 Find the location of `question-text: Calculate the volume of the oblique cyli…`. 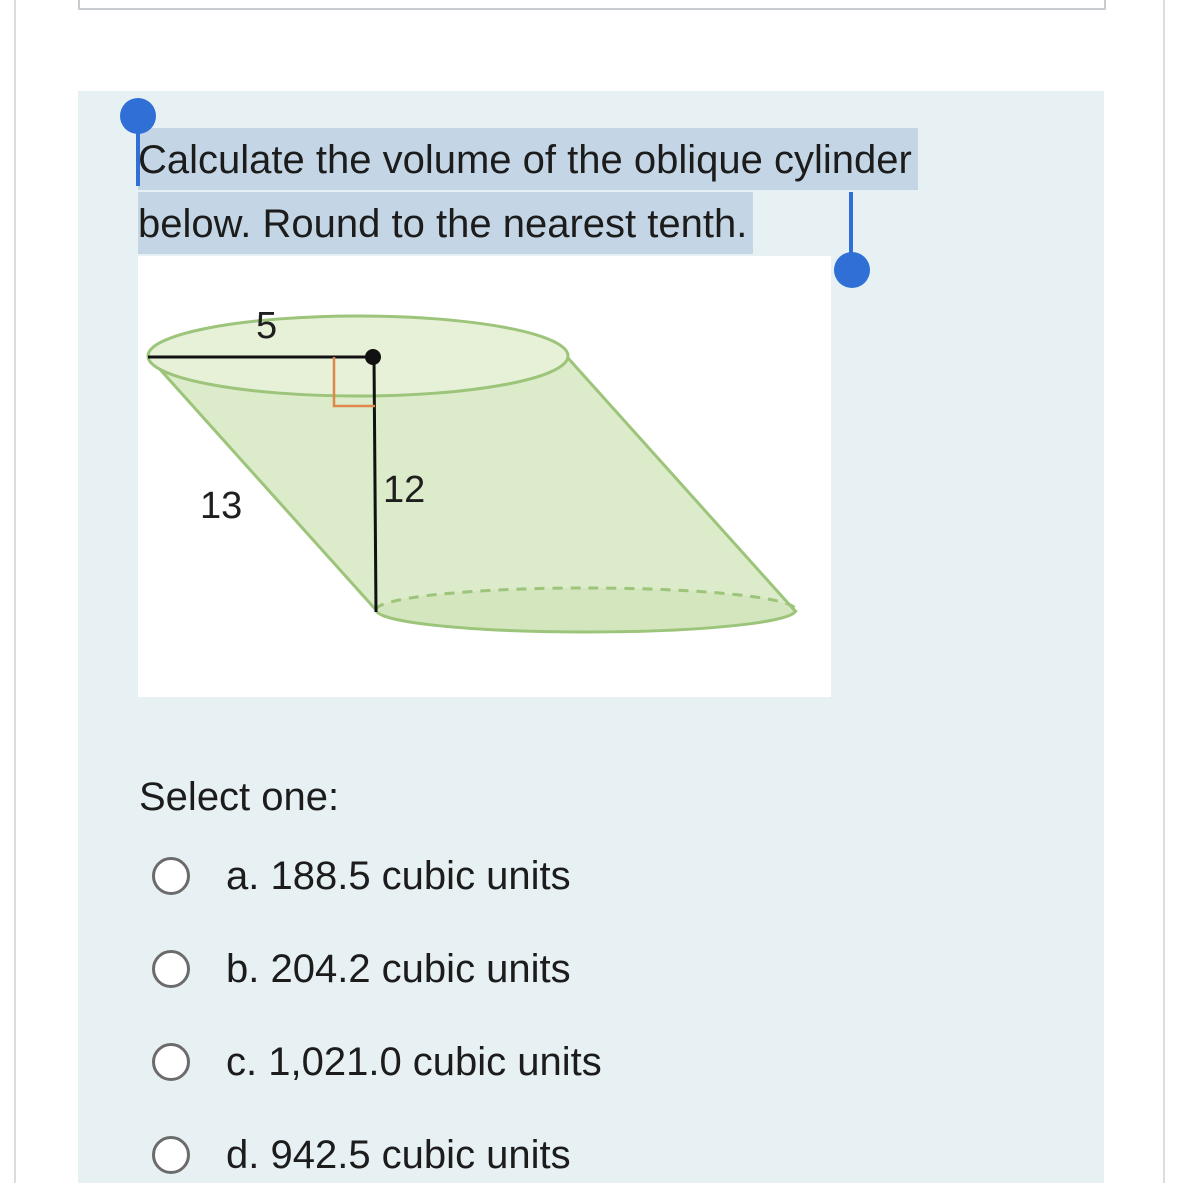

question-text: Calculate the volume of the oblique cyli… is located at coordinates (528, 191).